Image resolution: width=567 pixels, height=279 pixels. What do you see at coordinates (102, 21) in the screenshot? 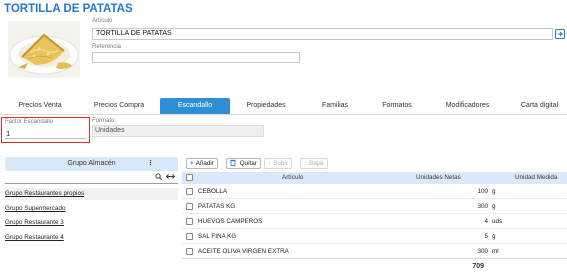
I see `articulo-label: Artículo` at bounding box center [102, 21].